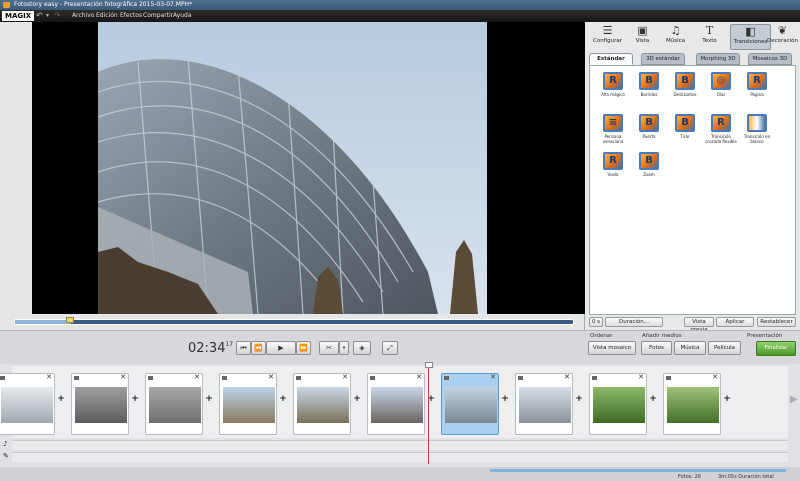 Image resolution: width=800 pixels, height=481 pixels. Describe the element at coordinates (258, 348) in the screenshot. I see `rewind-button: ⏪` at that location.